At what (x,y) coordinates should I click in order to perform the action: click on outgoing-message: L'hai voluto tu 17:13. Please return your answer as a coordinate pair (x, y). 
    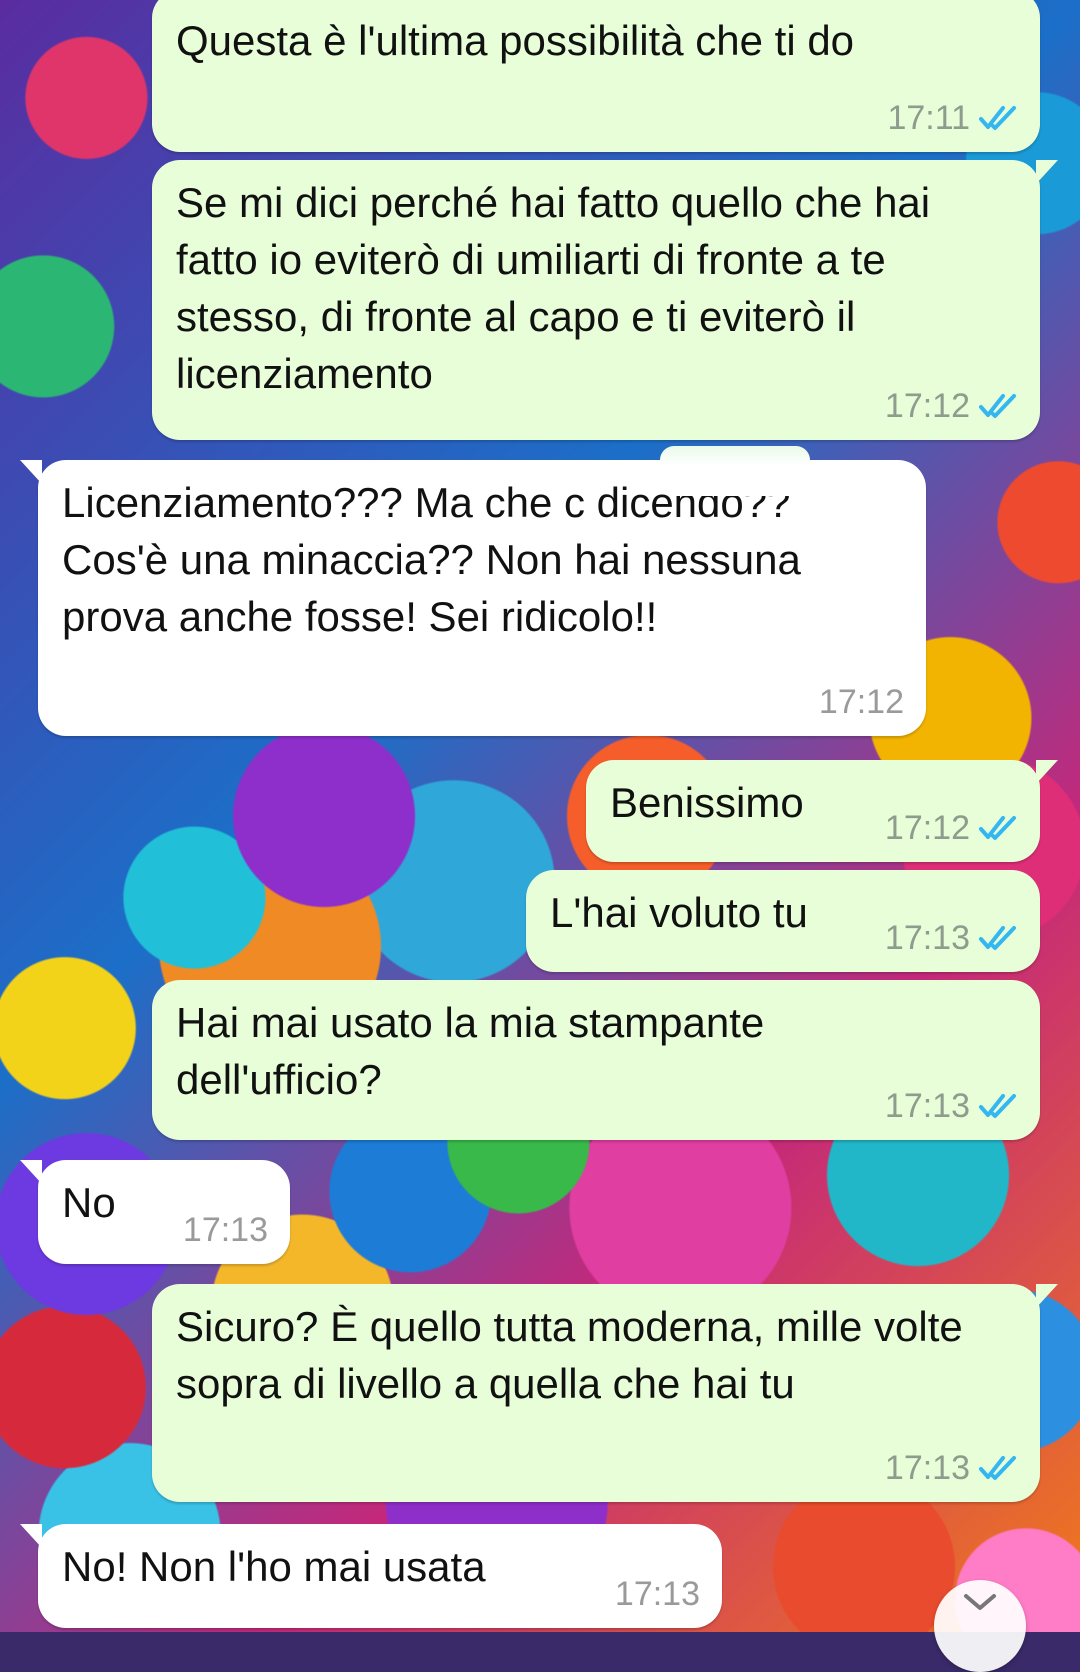
    Looking at the image, I should click on (783, 921).